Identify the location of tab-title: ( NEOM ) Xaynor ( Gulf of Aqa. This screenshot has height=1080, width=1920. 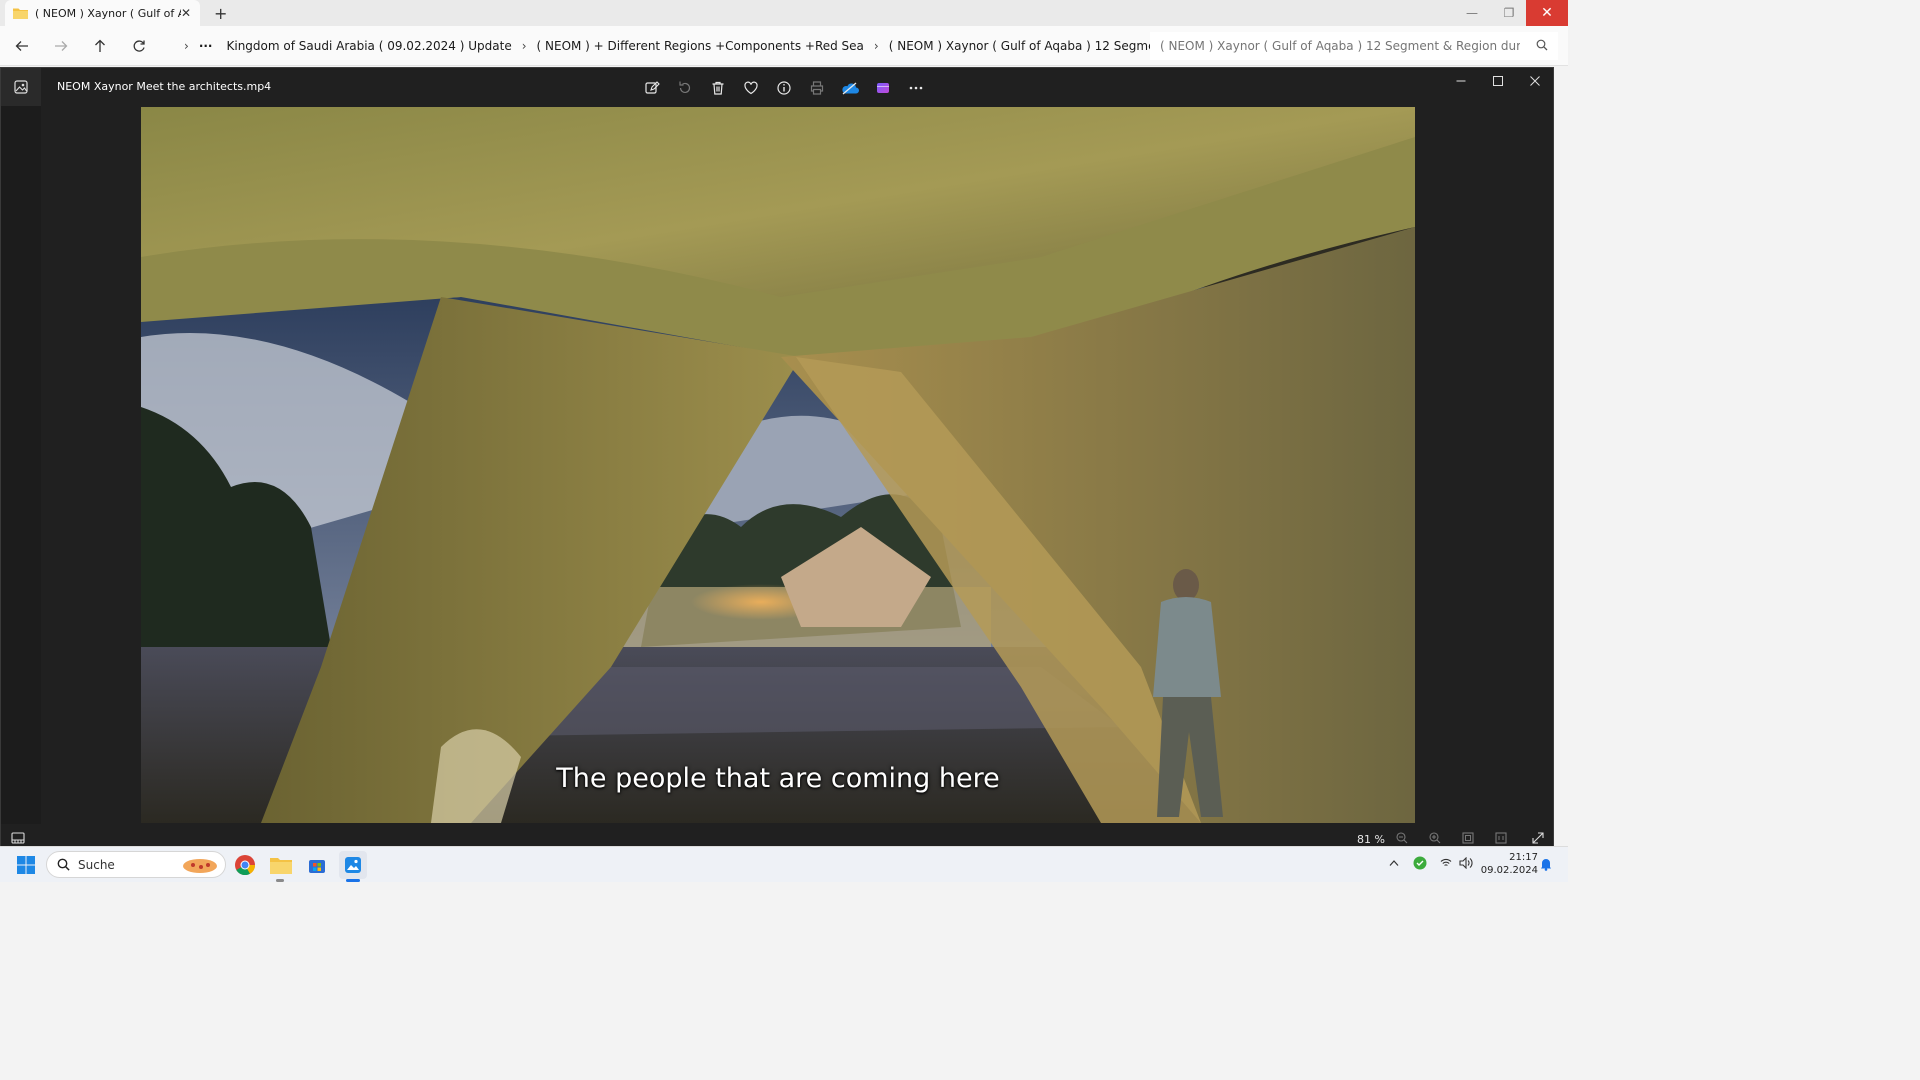
(108, 13).